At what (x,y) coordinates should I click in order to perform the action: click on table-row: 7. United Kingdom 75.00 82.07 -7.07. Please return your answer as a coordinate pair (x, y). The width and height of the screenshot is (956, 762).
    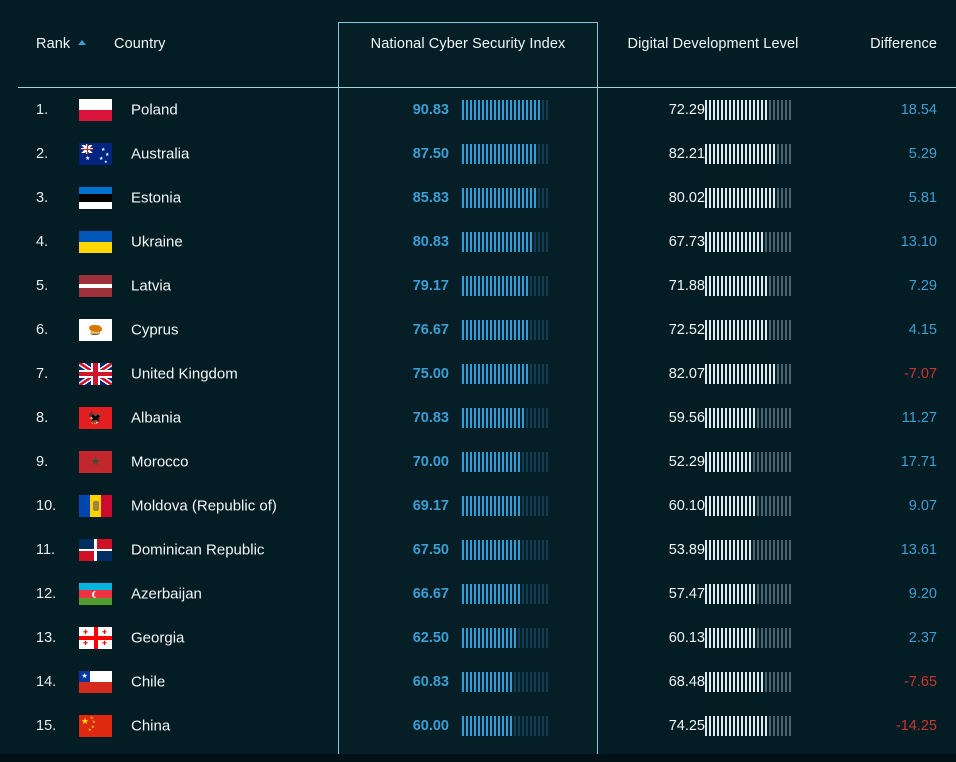
    Looking at the image, I should click on (478, 374).